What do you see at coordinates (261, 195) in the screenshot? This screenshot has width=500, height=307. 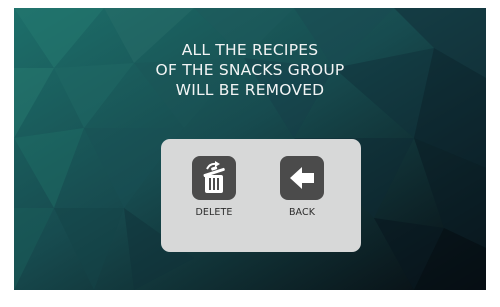 I see `dialog-panel: DELETE BACK` at bounding box center [261, 195].